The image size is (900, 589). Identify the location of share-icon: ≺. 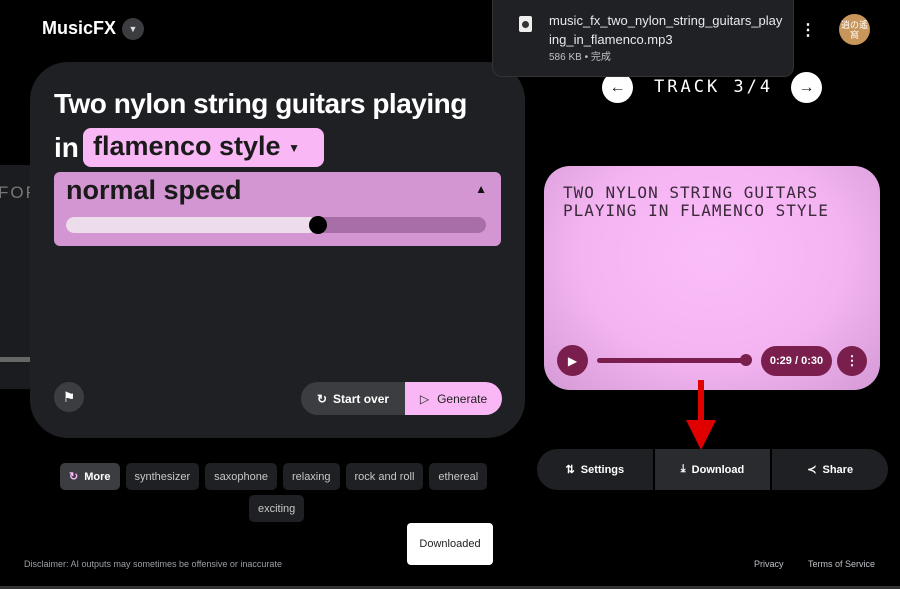
(812, 470).